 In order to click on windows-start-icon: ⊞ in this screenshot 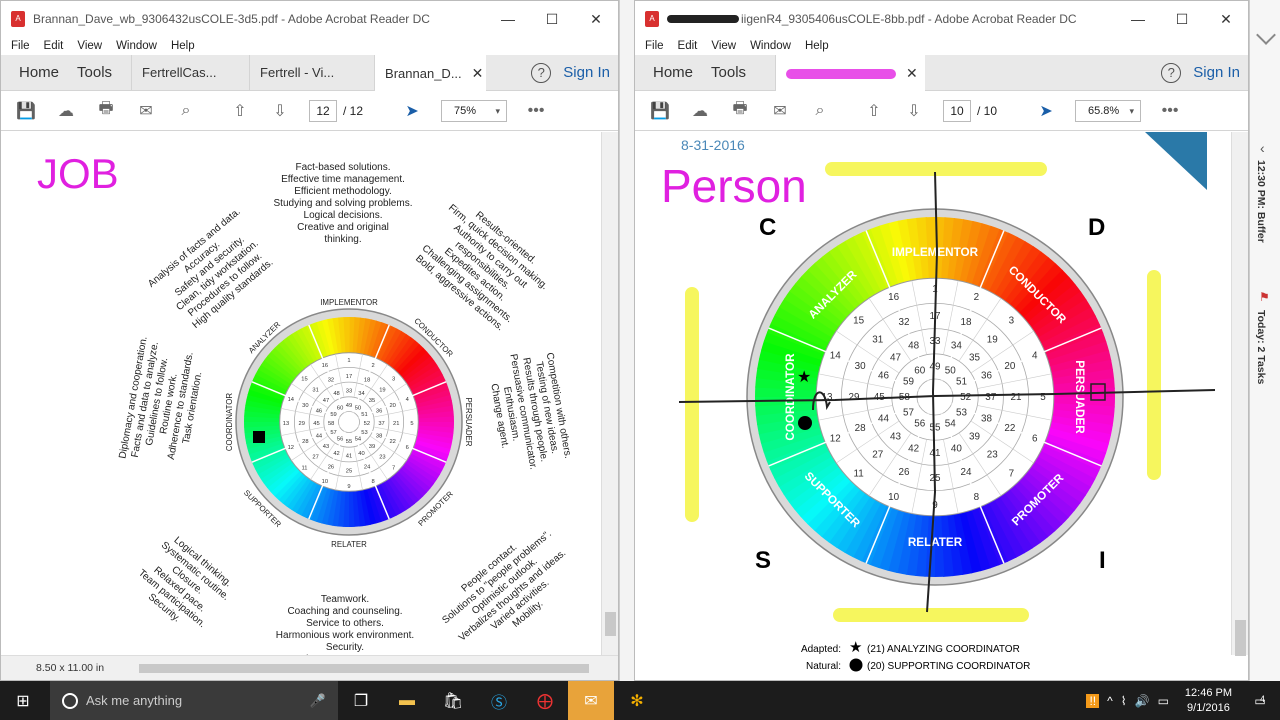, I will do `click(23, 700)`.